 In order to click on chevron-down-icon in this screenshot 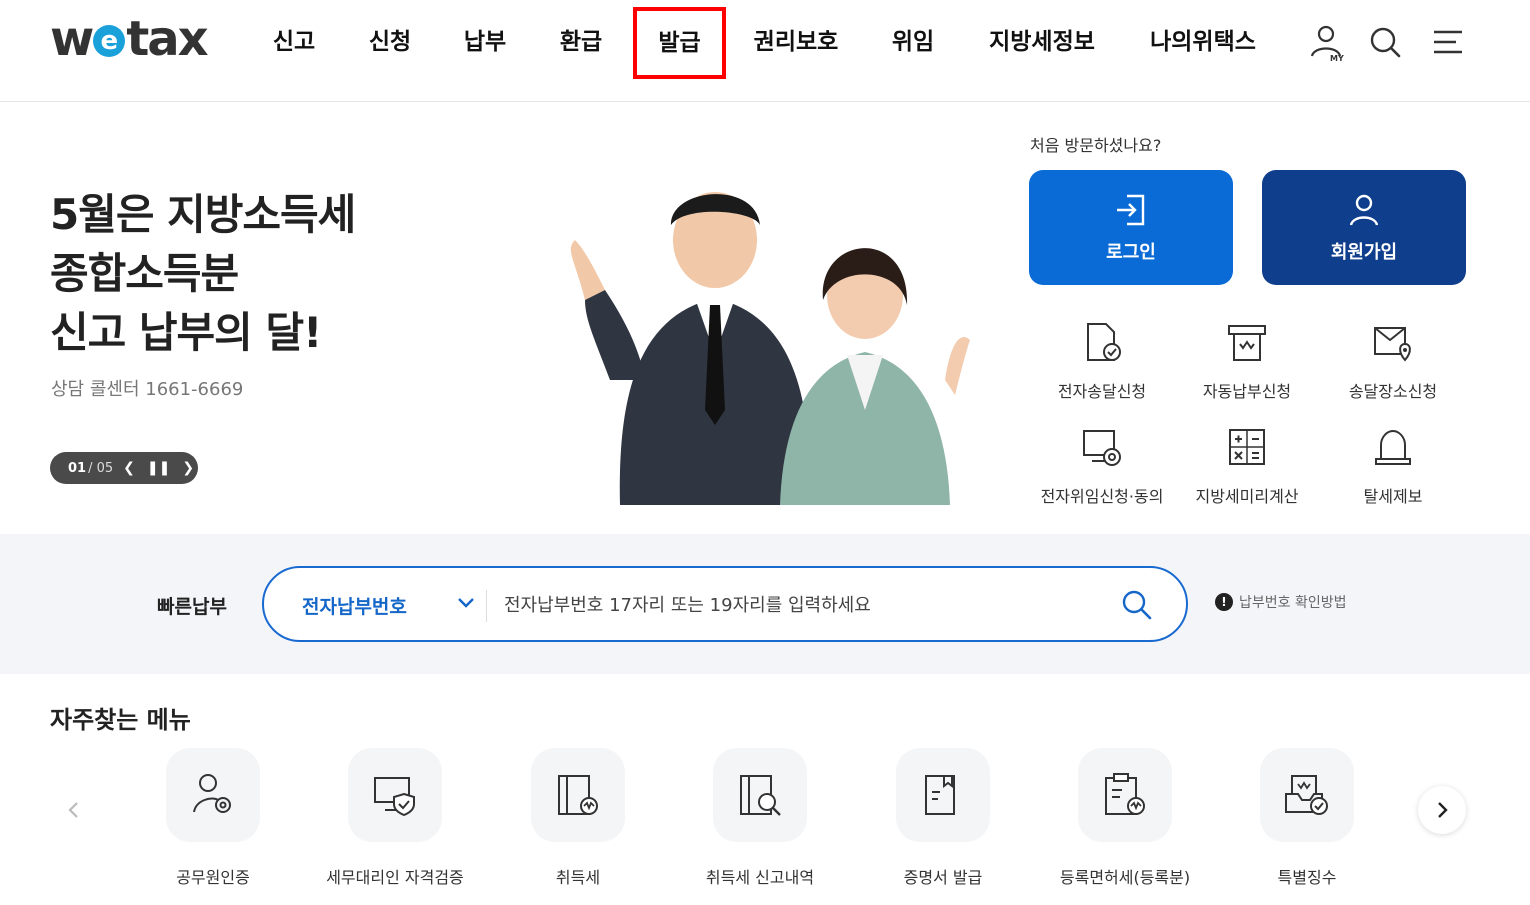, I will do `click(466, 603)`.